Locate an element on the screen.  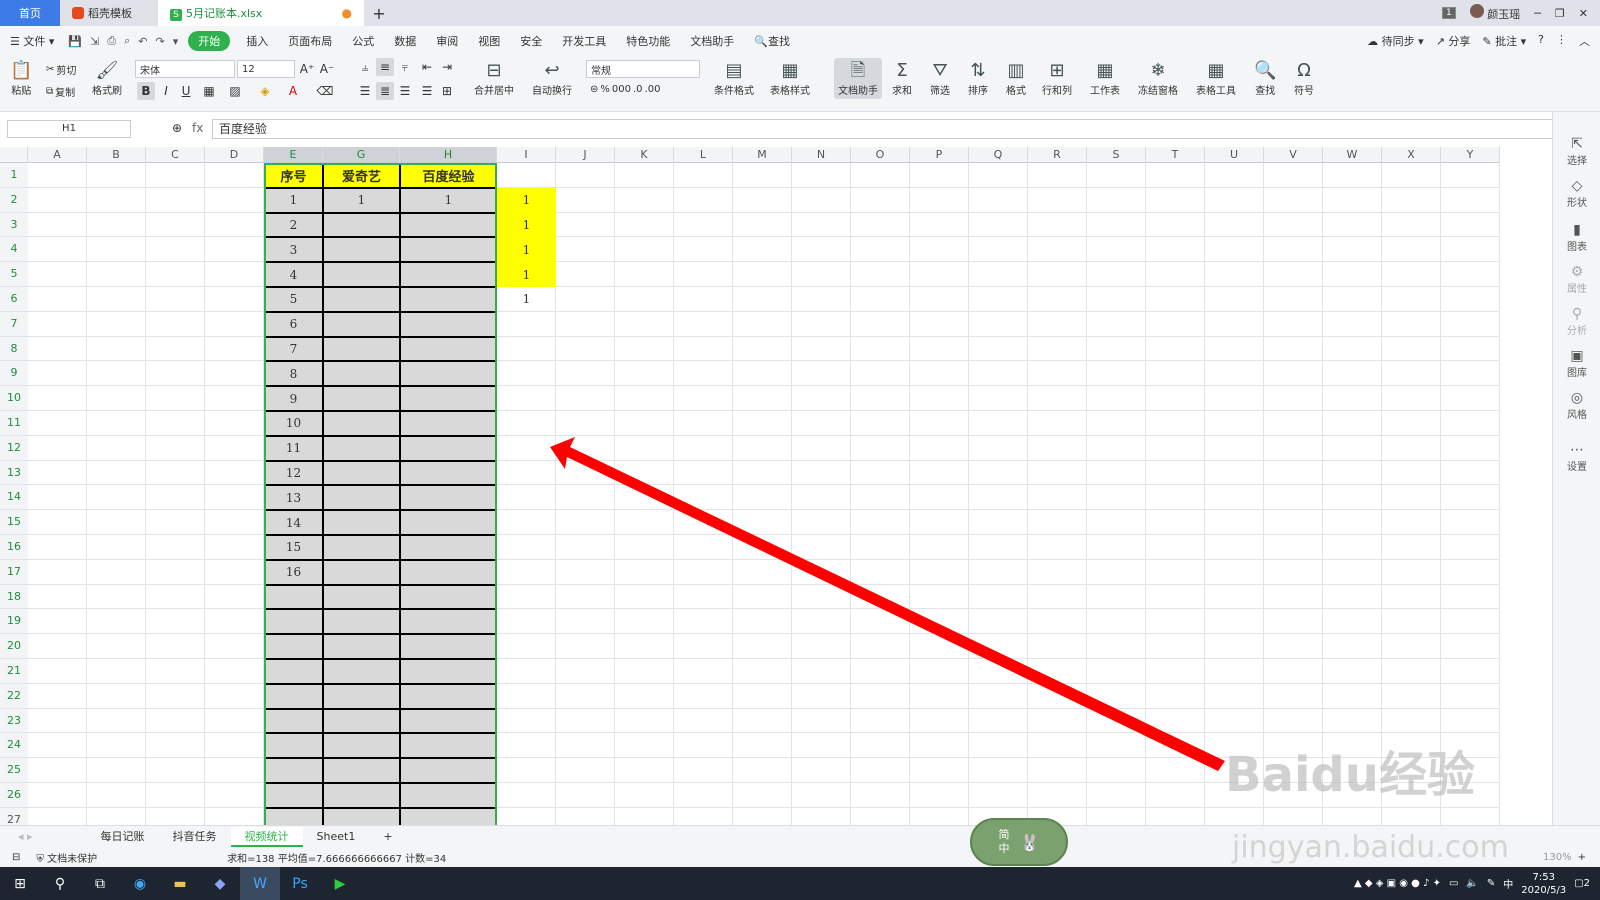
outdent-icon: ⇤ is located at coordinates (427, 67).